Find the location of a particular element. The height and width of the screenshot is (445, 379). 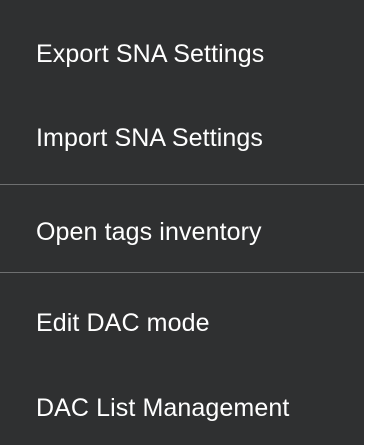

menu-item-label: Open tags inventory is located at coordinates (149, 231).